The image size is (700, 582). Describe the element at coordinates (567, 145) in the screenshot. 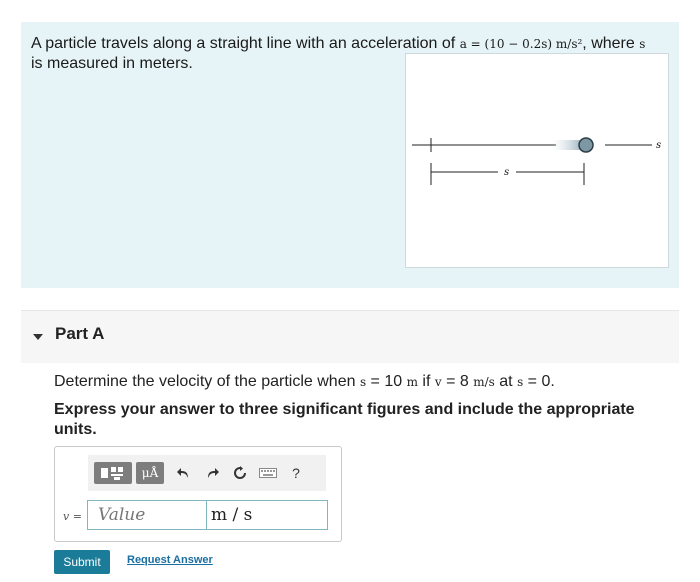

I see `motion-blur` at that location.